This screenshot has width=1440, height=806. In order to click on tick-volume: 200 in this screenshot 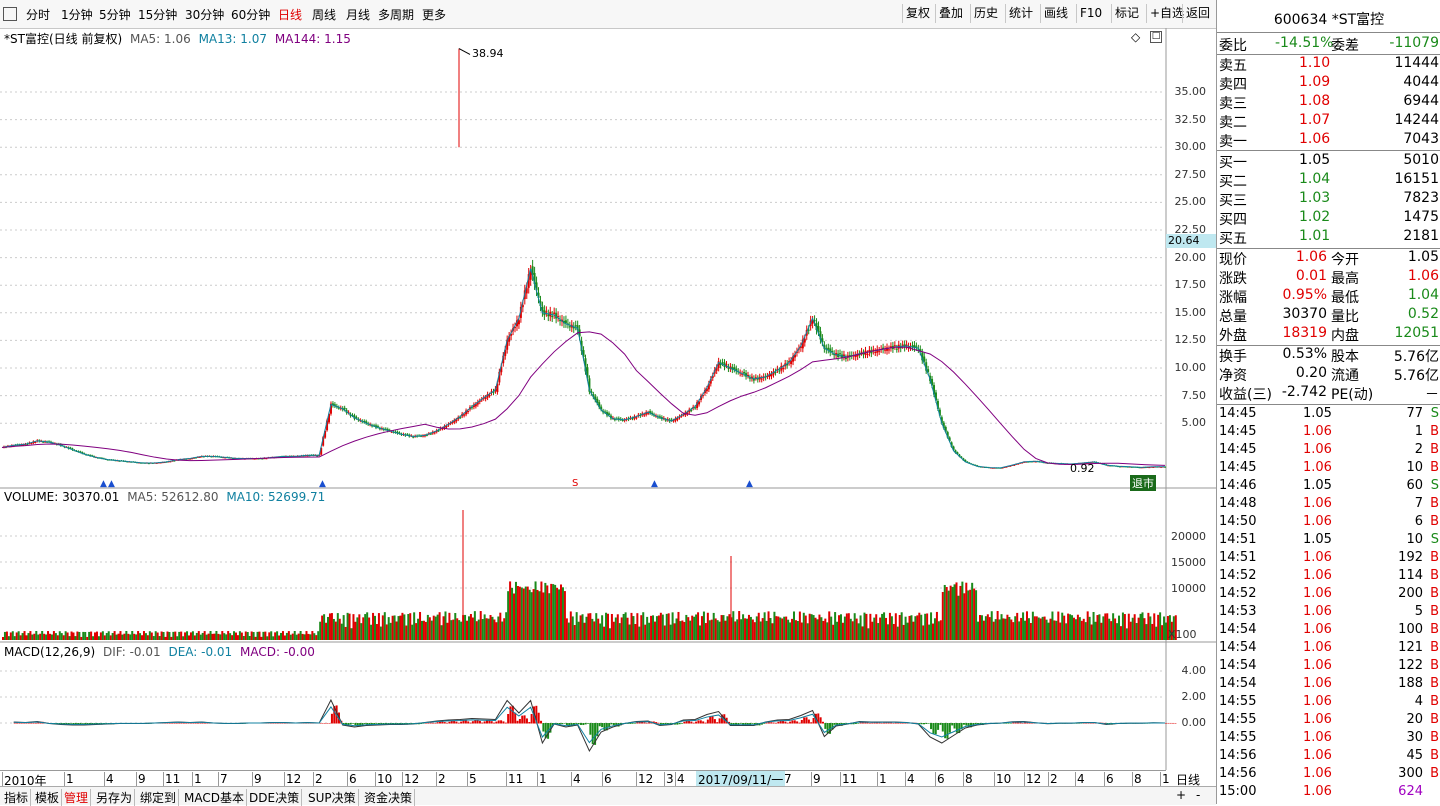, I will do `click(1410, 593)`.